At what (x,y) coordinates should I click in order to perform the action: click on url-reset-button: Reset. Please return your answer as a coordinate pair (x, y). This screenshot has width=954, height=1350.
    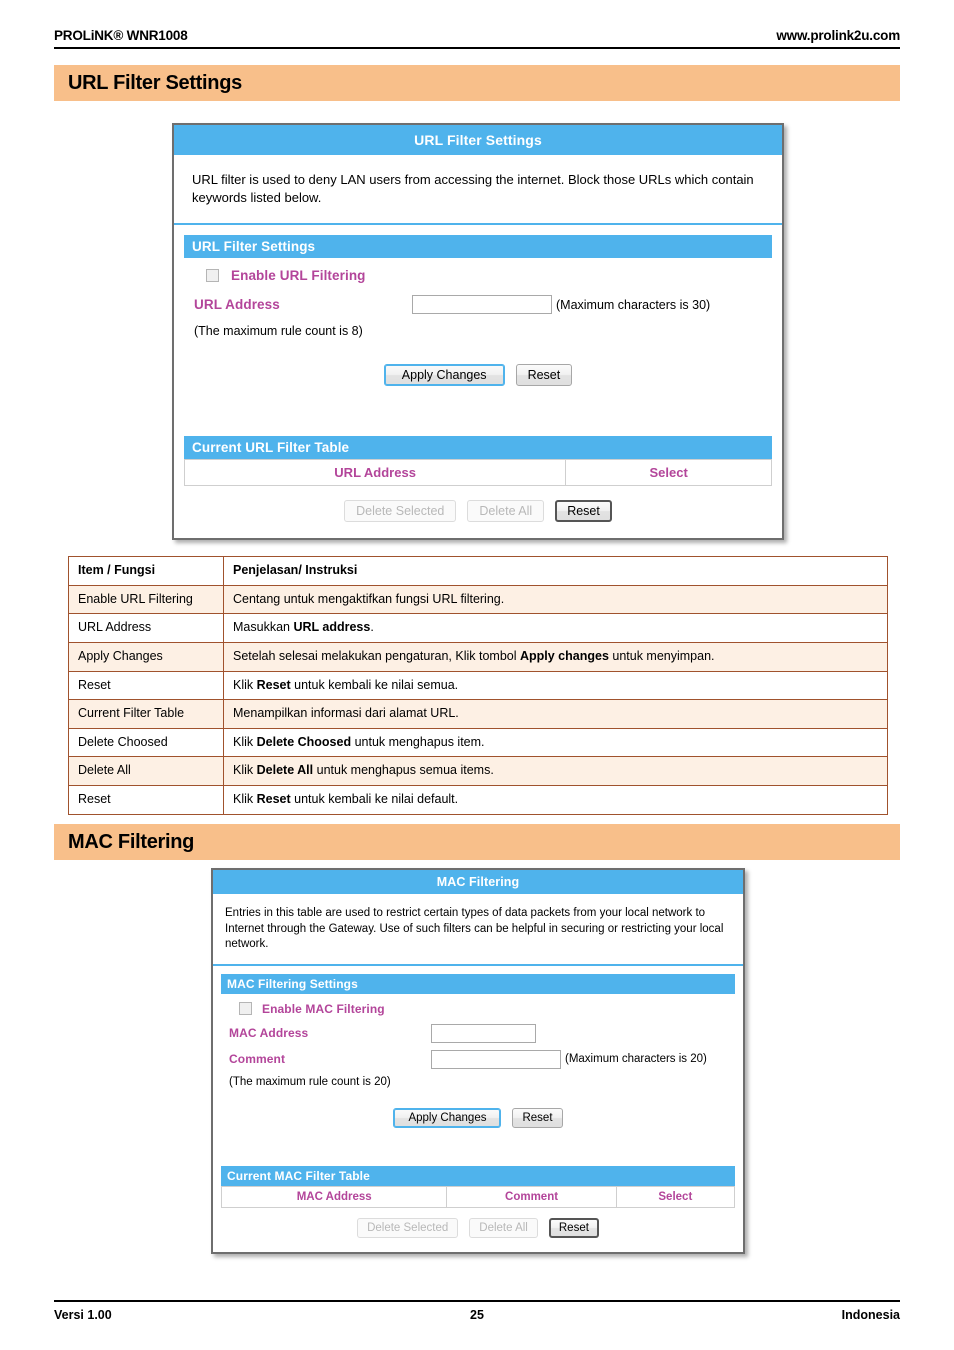
    Looking at the image, I should click on (544, 375).